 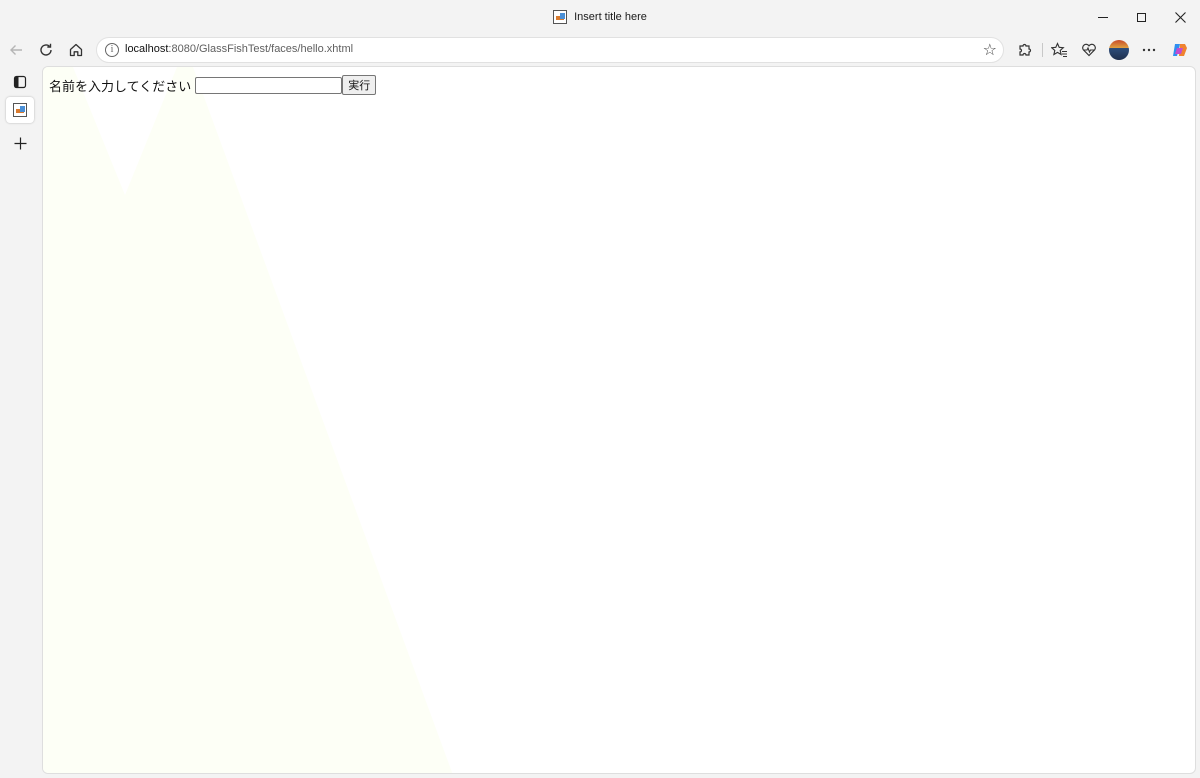 I want to click on puzzle-icon, so click(x=1025, y=49).